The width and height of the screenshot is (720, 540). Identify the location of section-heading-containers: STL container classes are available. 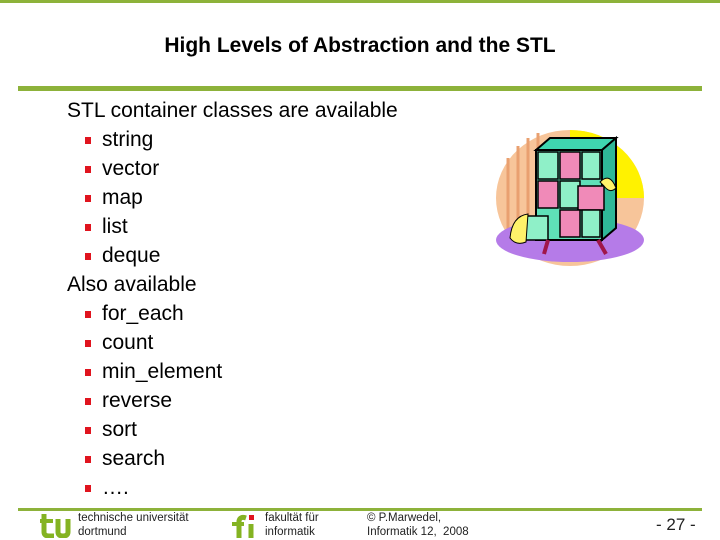
(232, 110).